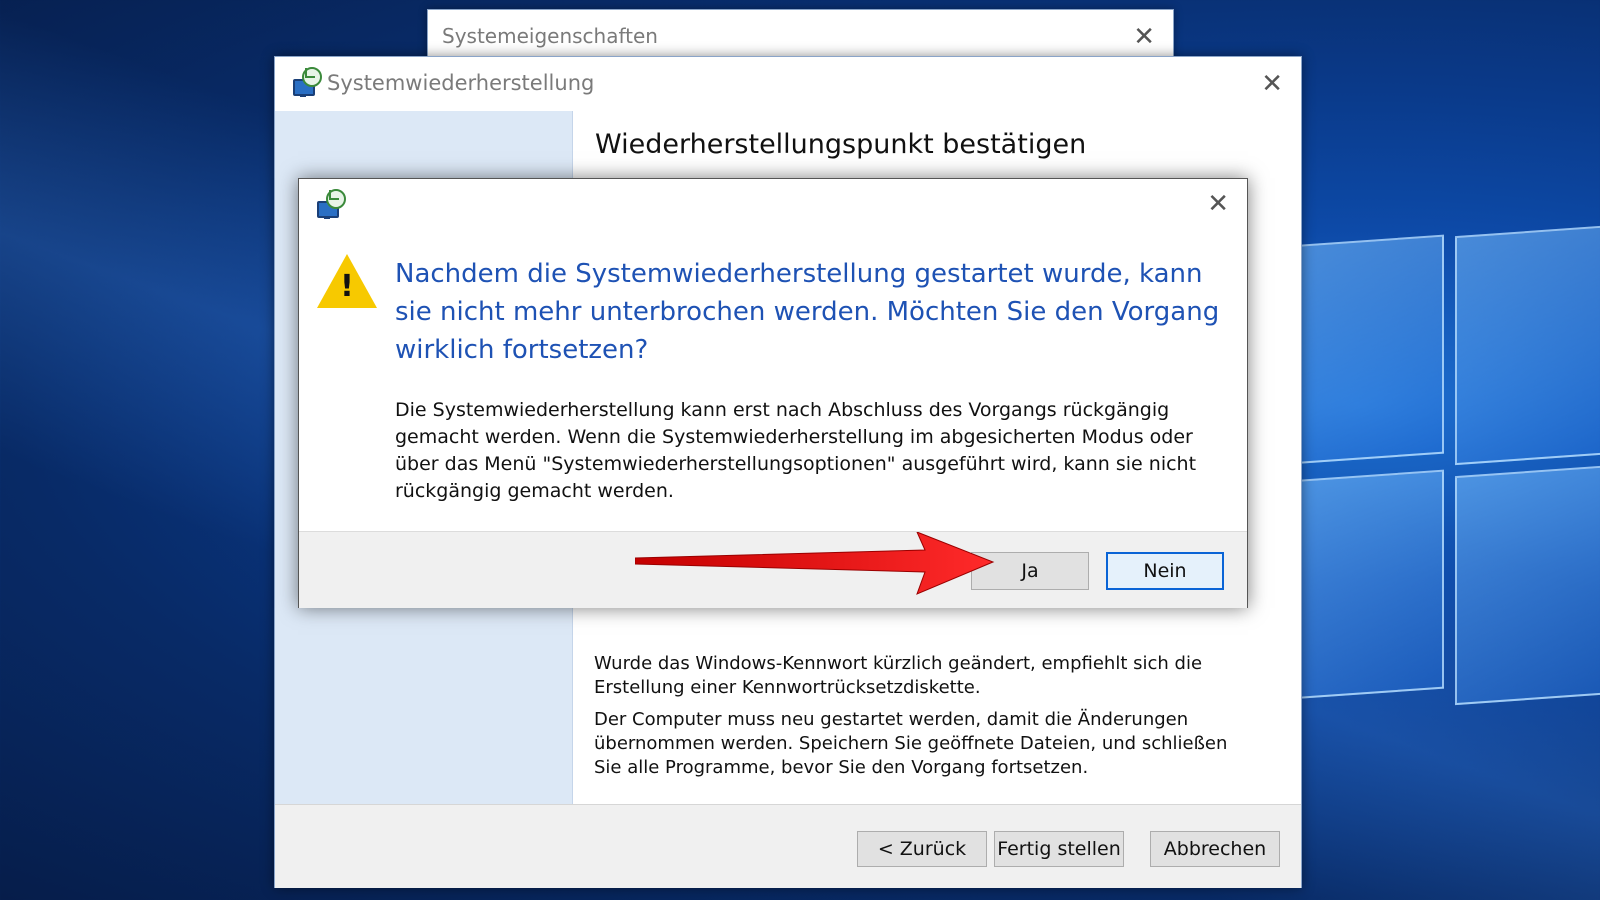 The height and width of the screenshot is (900, 1600). I want to click on title-bar: Systemwiederherstellung ✕, so click(788, 84).